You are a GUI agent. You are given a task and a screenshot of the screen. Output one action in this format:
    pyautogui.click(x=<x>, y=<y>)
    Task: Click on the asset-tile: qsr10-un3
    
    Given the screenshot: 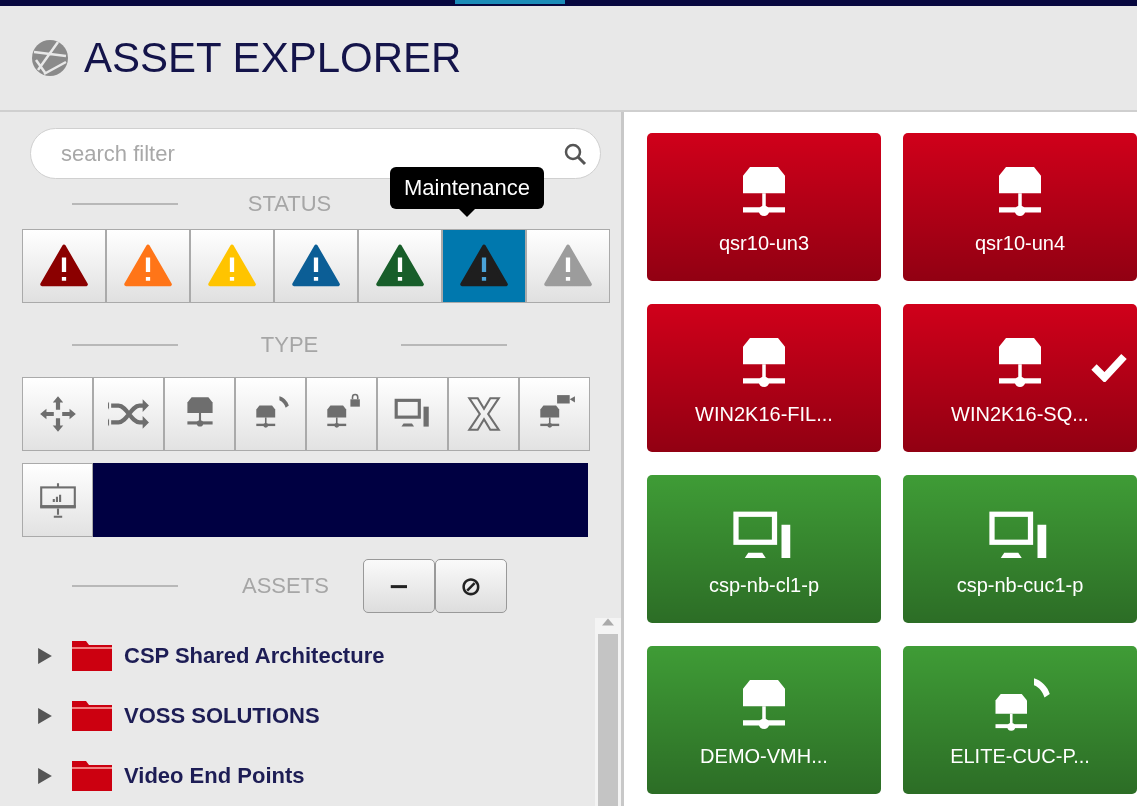 What is the action you would take?
    pyautogui.click(x=764, y=207)
    